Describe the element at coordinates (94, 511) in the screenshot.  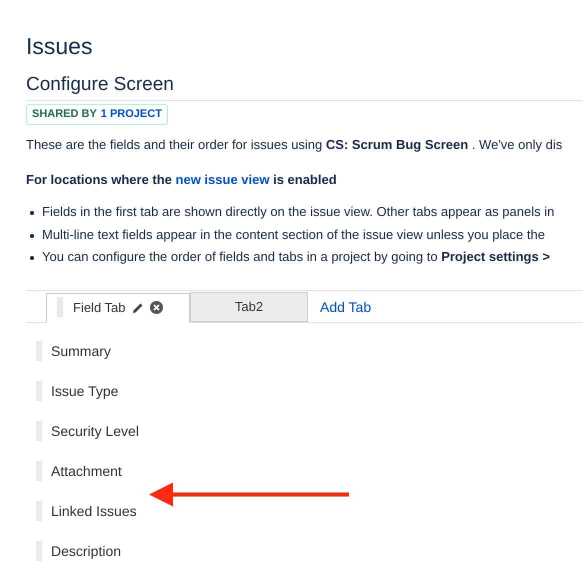
I see `field-name: Linked Issues` at that location.